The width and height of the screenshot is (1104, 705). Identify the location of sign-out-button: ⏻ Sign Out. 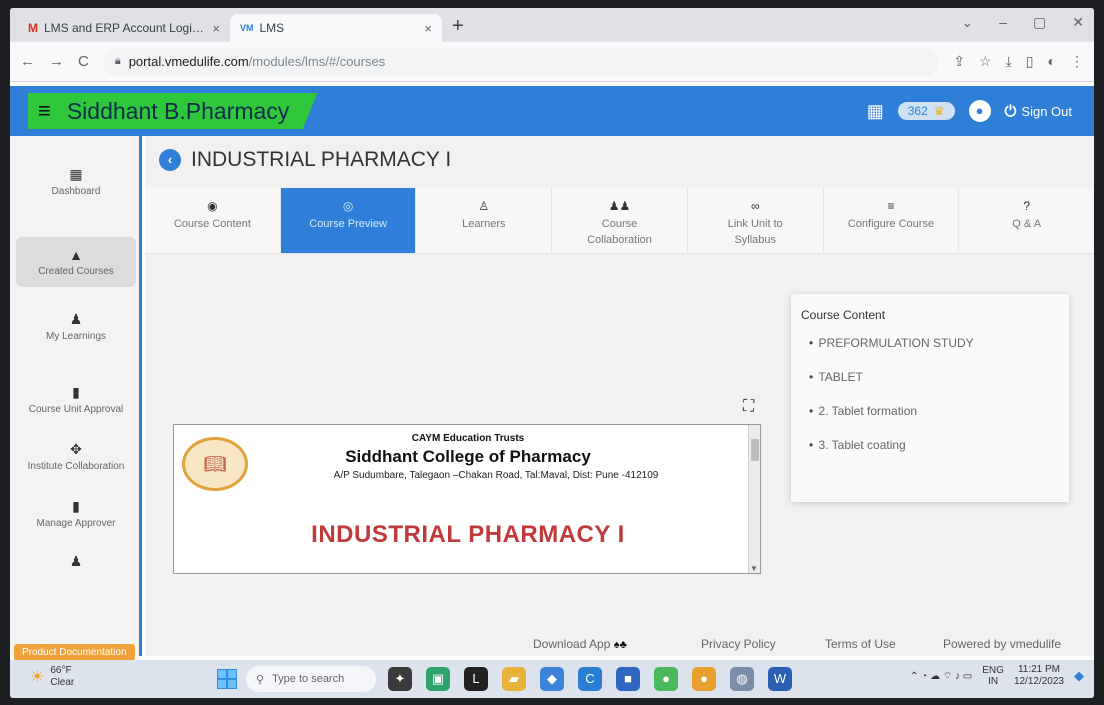
(1038, 111).